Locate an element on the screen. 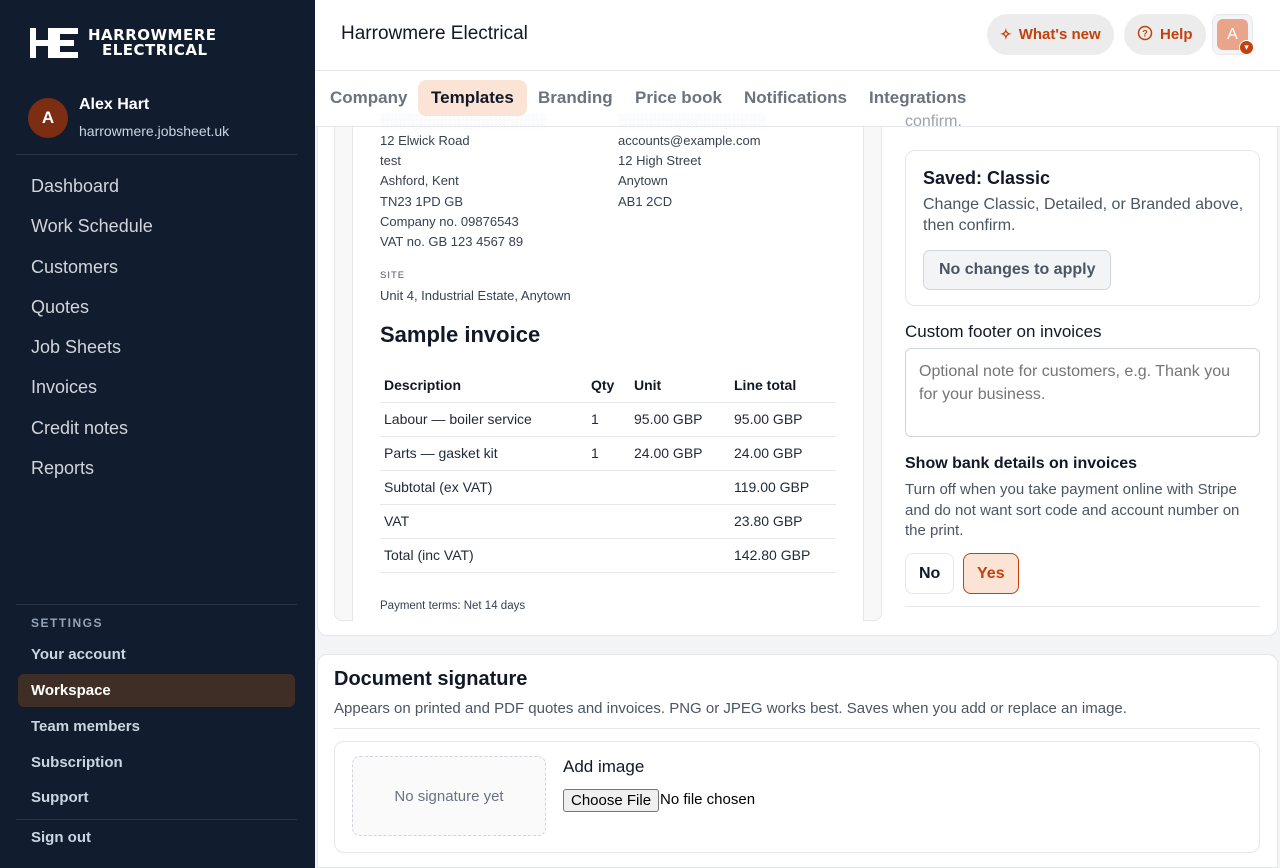 Image resolution: width=1280 pixels, height=868 pixels. whats-new-button: ✧ What's new is located at coordinates (1050, 34).